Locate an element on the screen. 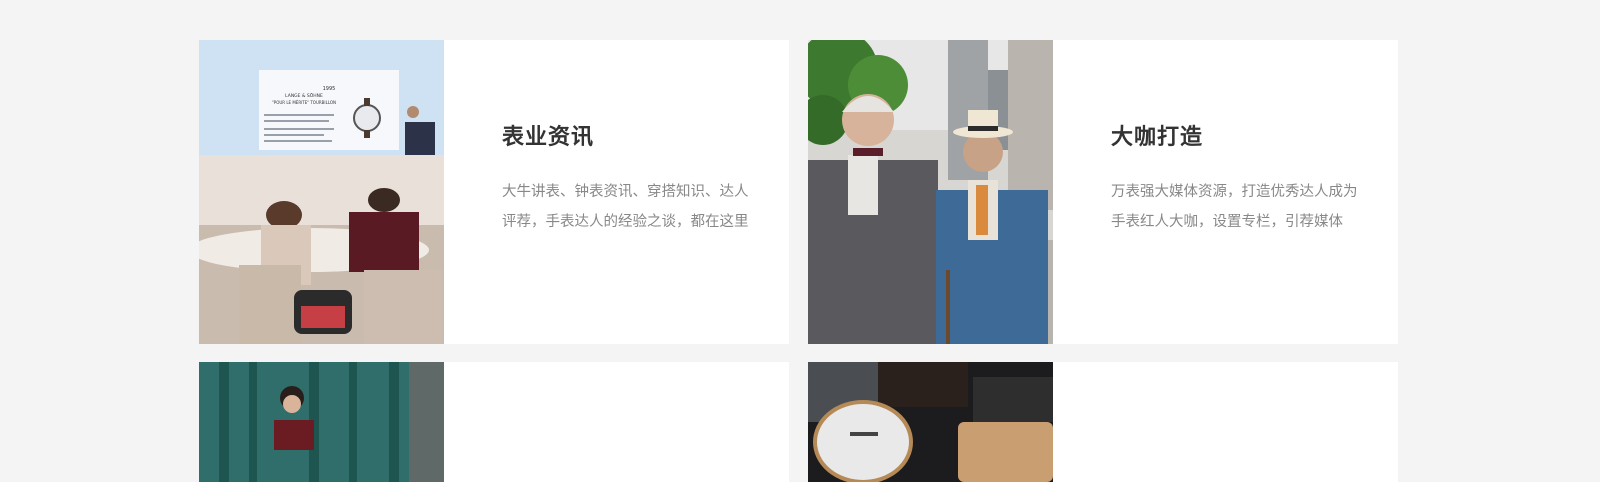 This screenshot has width=1600, height=482. card-text-influencer: 大咖打造 万表强大媒体资源，打造优秀达人成为手表红人大咖，设置专栏，引荐媒体 is located at coordinates (1207, 192).